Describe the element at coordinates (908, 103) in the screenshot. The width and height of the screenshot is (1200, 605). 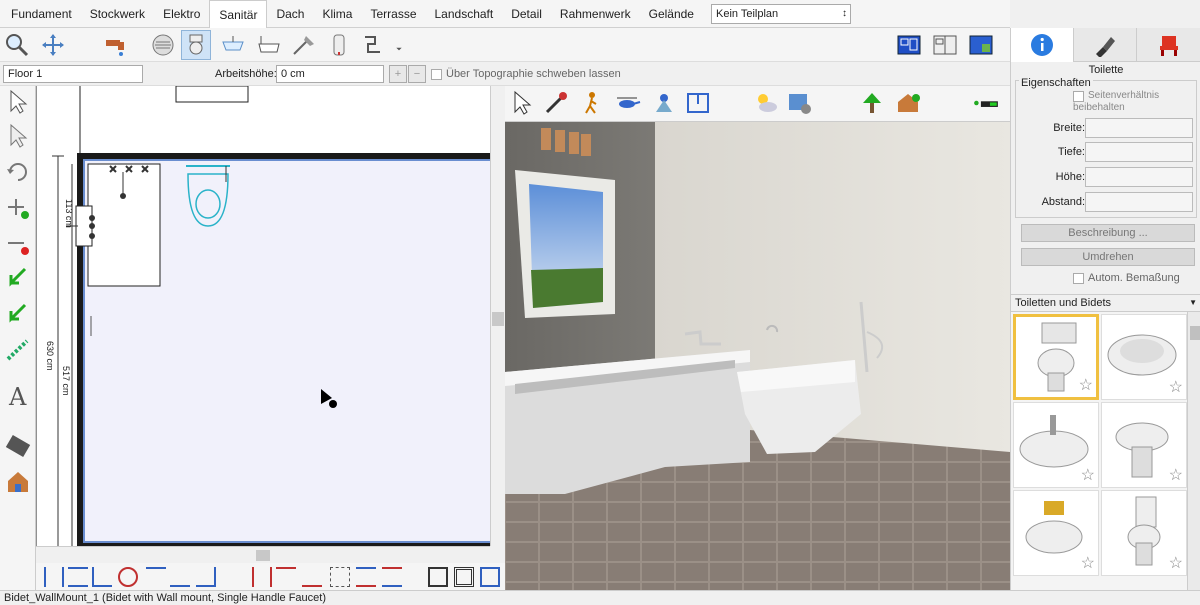
I see `house-scene-icon` at that location.